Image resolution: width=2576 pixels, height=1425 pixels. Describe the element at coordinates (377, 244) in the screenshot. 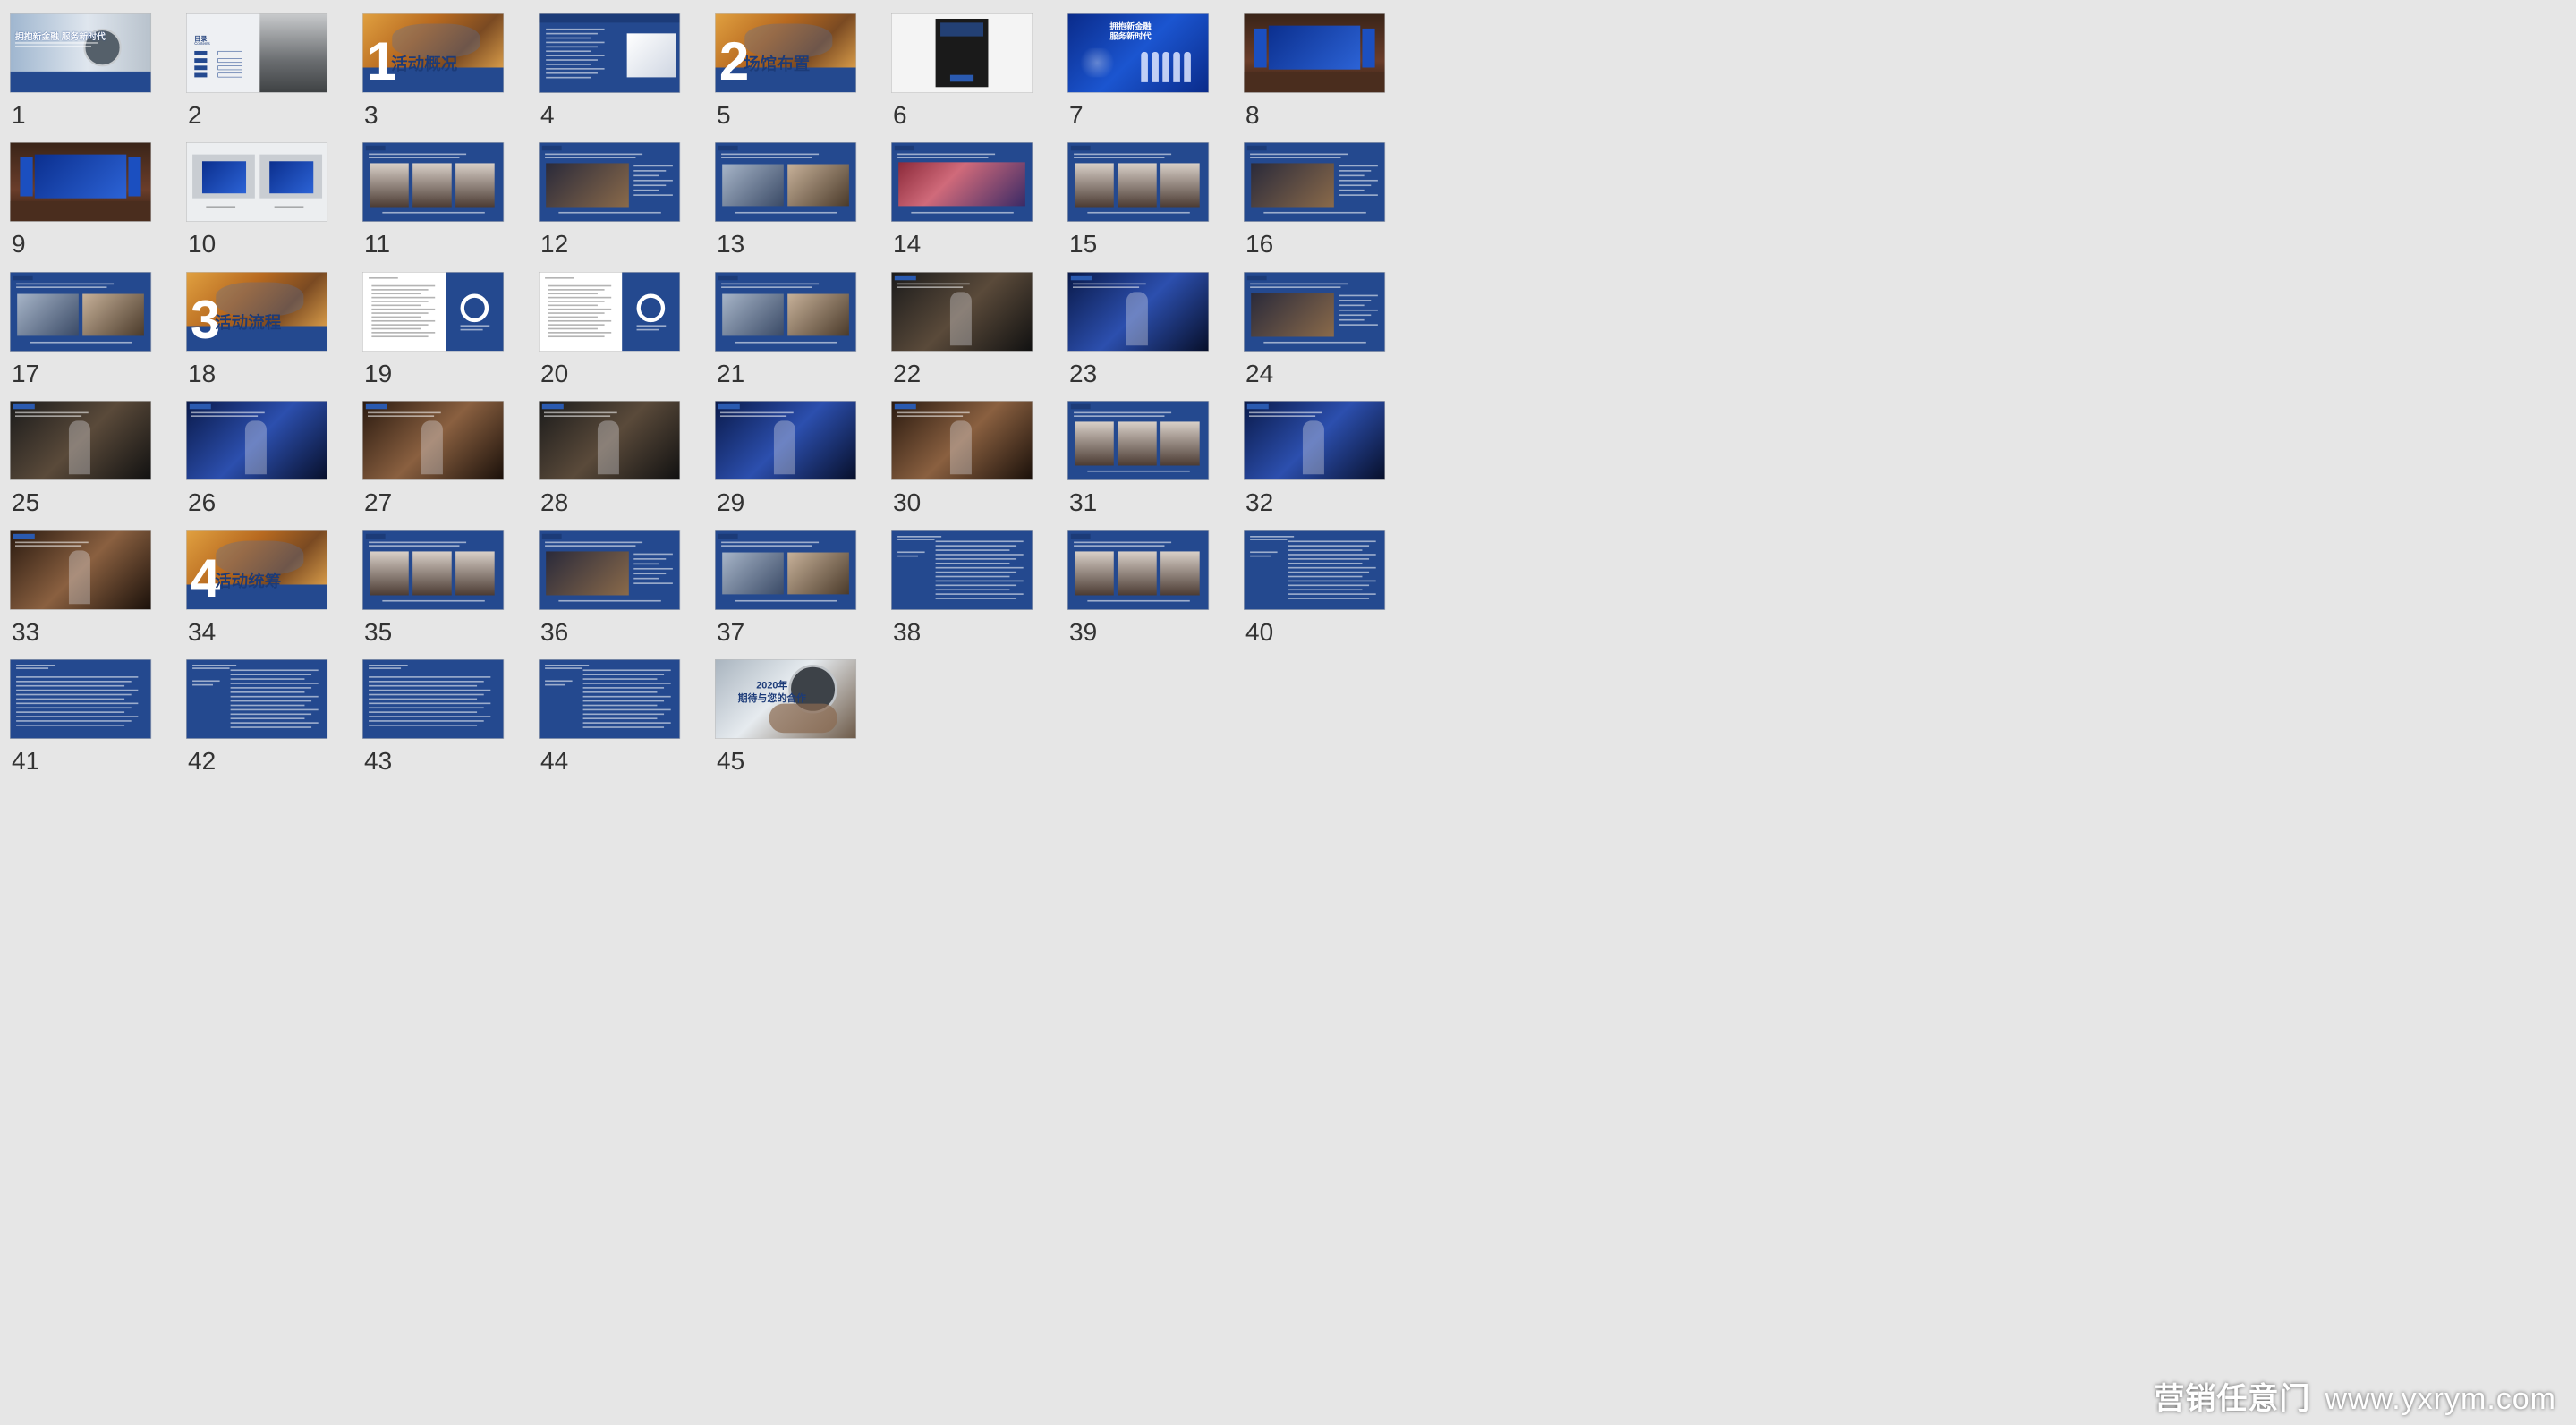

I see `slide-number: 11` at that location.